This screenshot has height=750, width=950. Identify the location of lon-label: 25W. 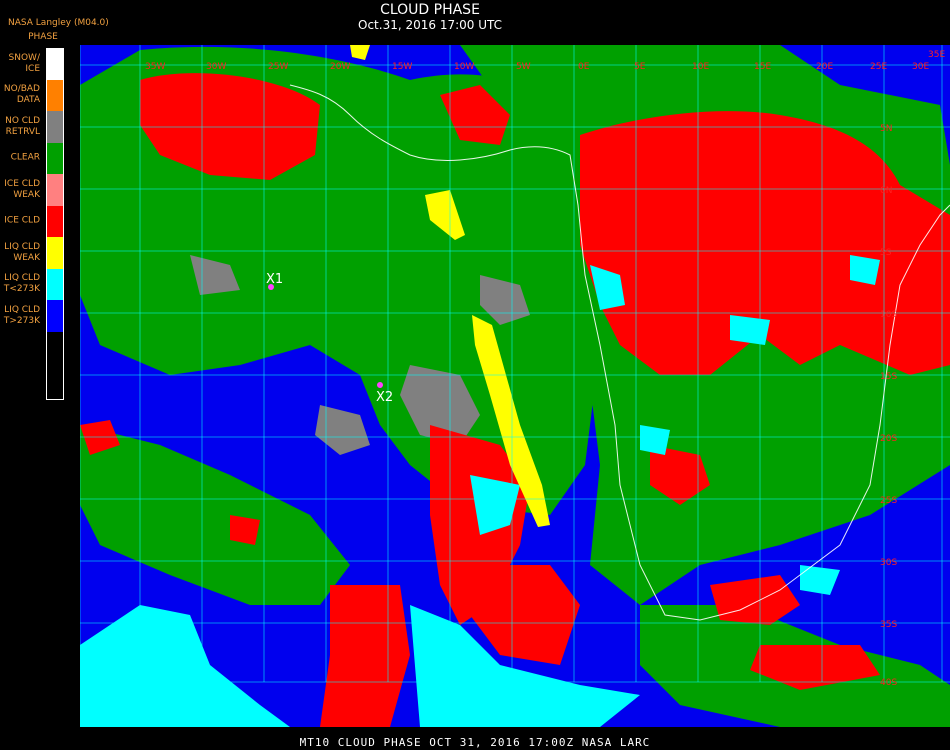
(278, 67).